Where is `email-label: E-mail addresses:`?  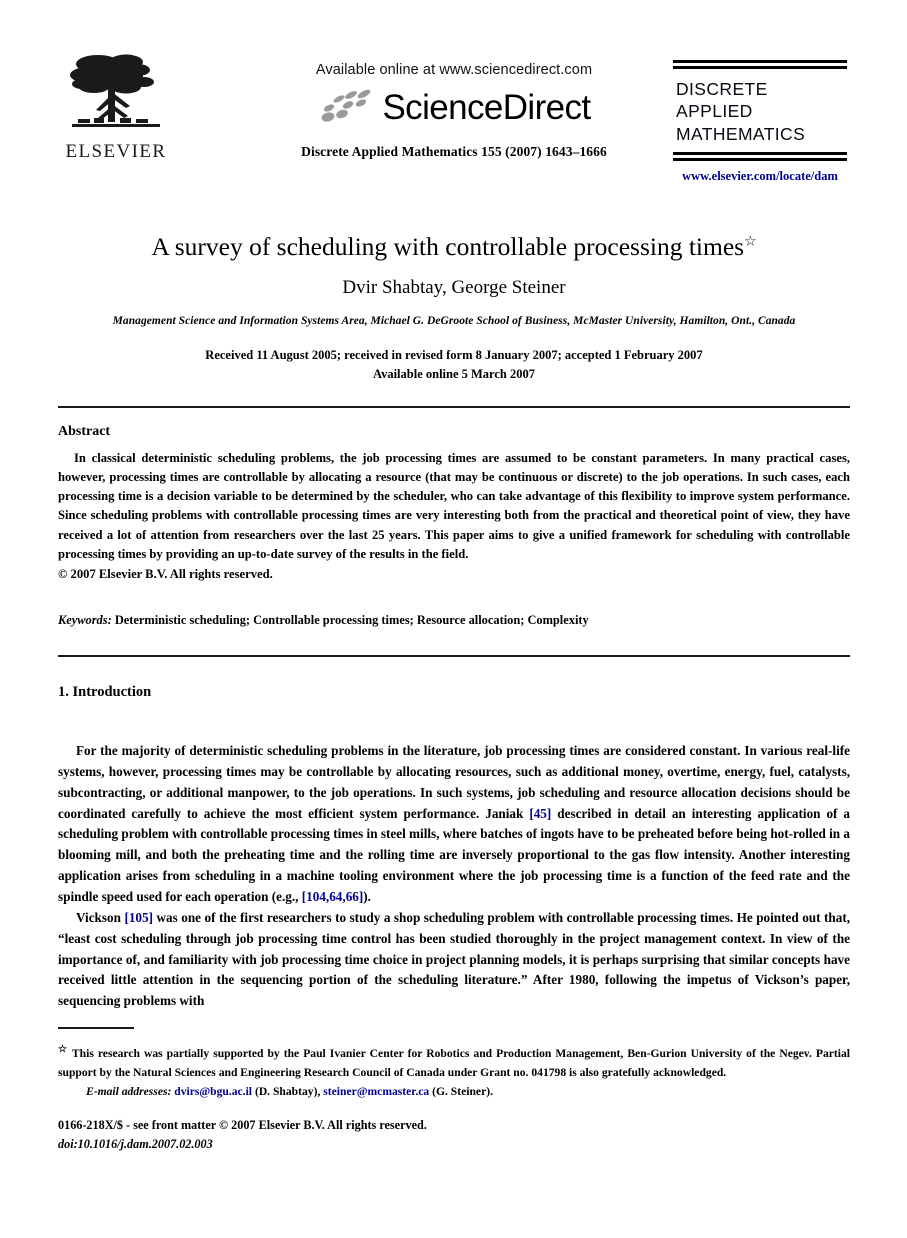
email-label: E-mail addresses: is located at coordinates (129, 1092).